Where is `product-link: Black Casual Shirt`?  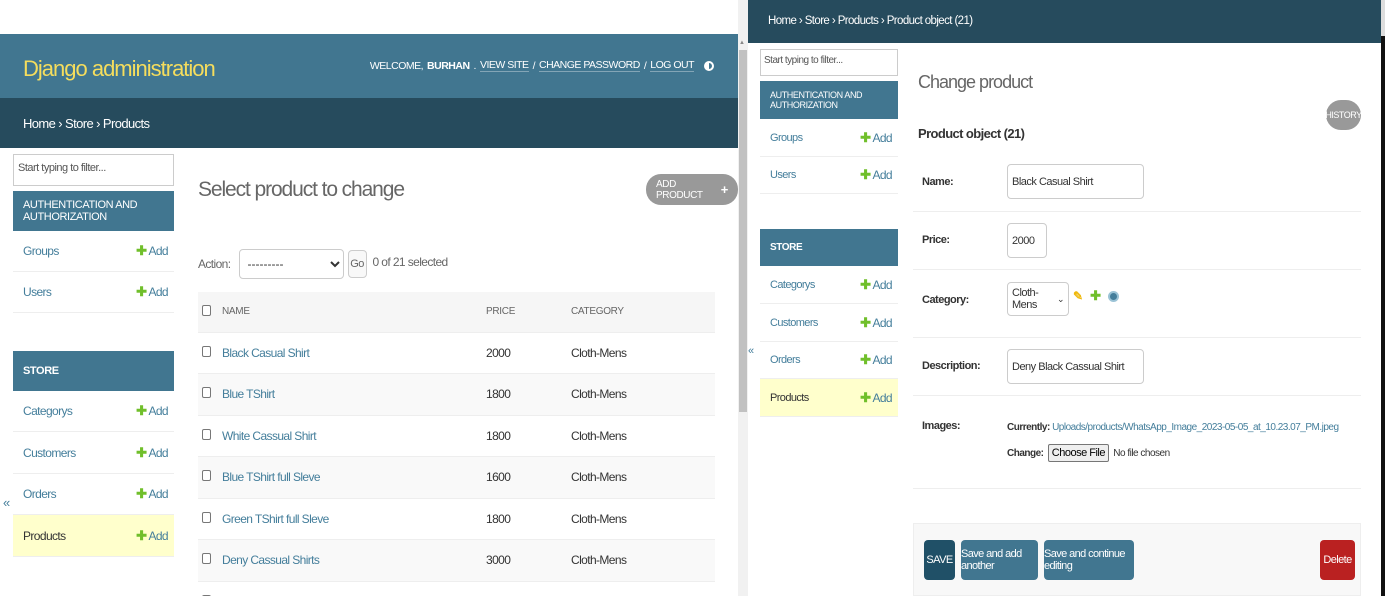
product-link: Black Casual Shirt is located at coordinates (266, 353).